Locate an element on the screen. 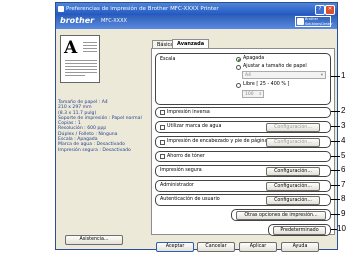  brand-bar: brother MFC-XXXX Brother SolutionsCenter is located at coordinates (196, 22).